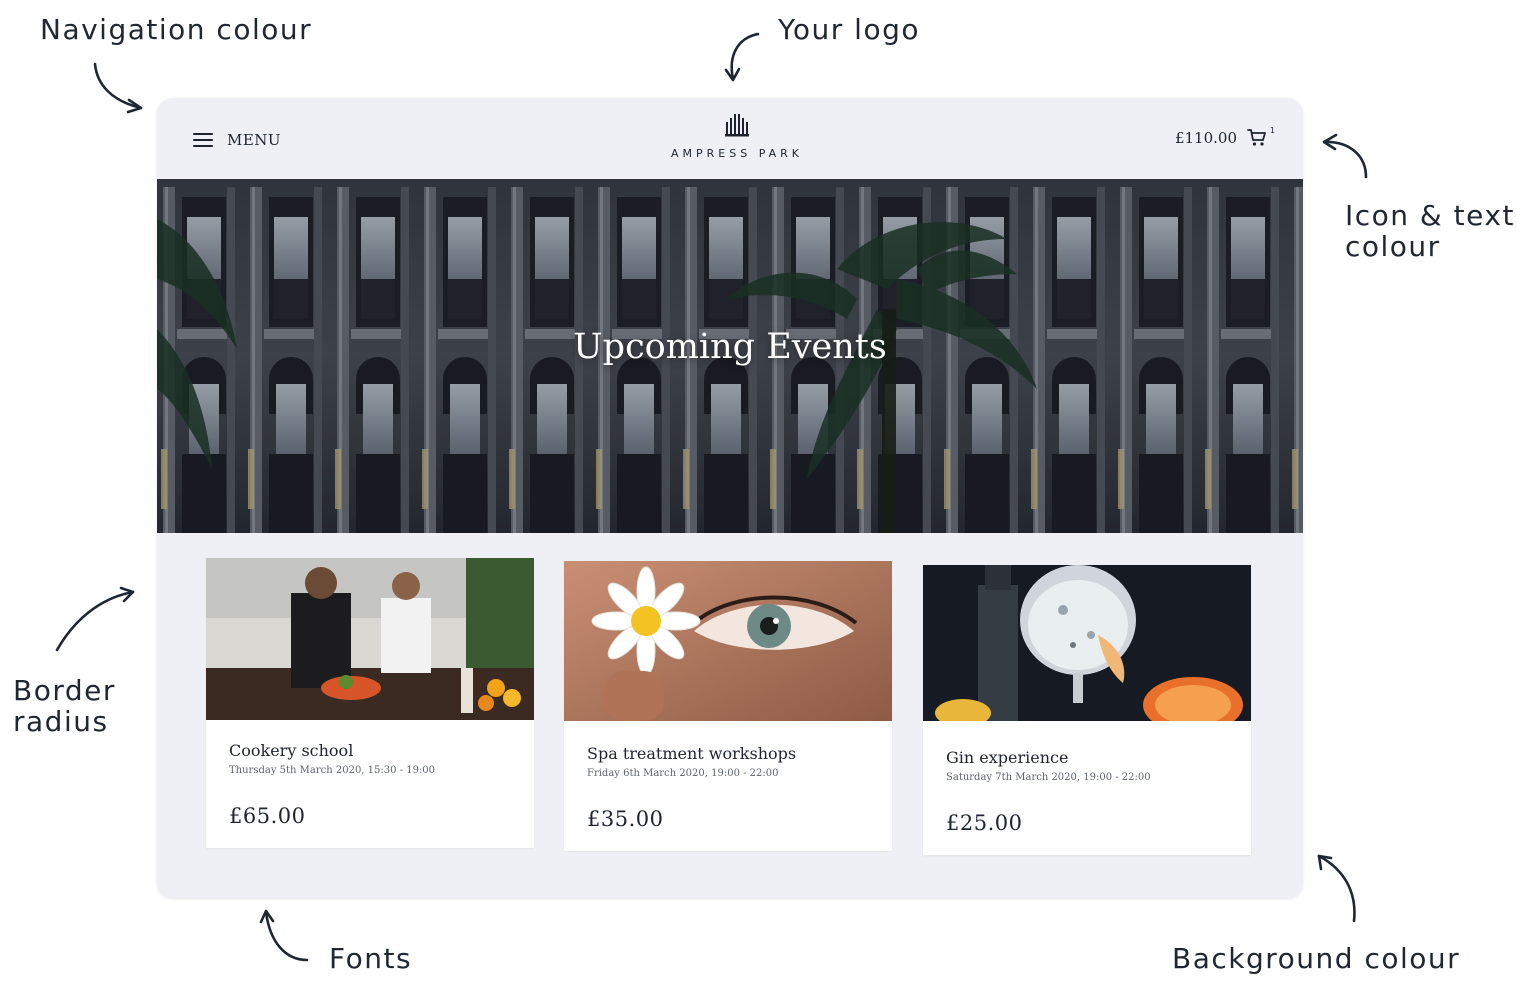 The image size is (1516, 996). What do you see at coordinates (736, 153) in the screenshot?
I see `logo-text: AMPRESS PARK` at bounding box center [736, 153].